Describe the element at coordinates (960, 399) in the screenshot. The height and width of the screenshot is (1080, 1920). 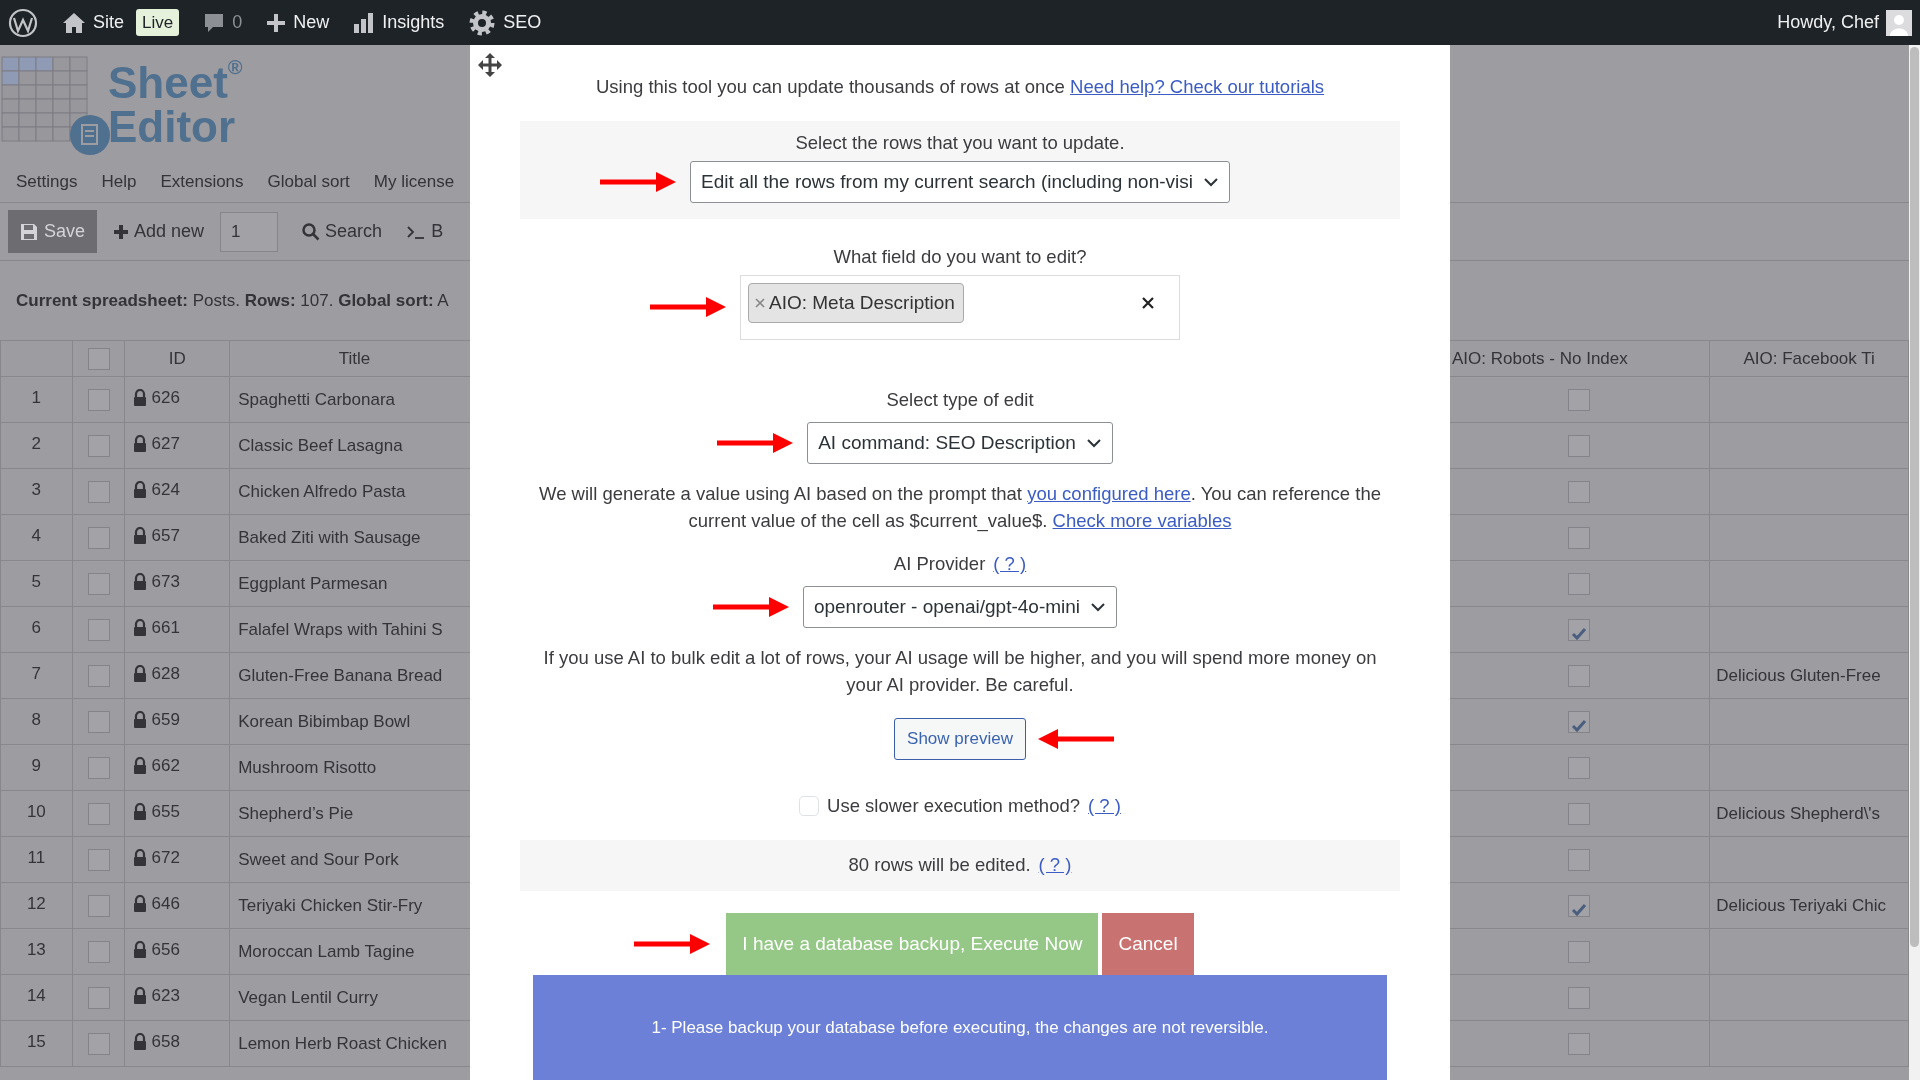
I see `field-label: Select type of edit` at that location.